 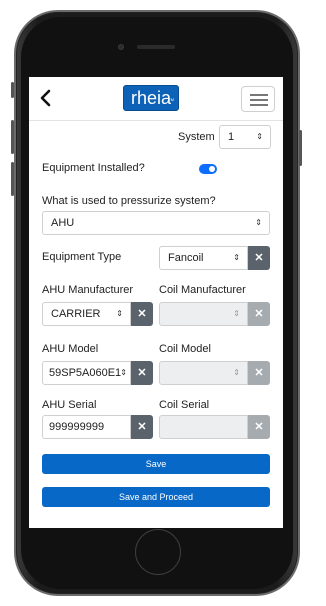 I want to click on coil-serial-input, so click(x=203, y=427).